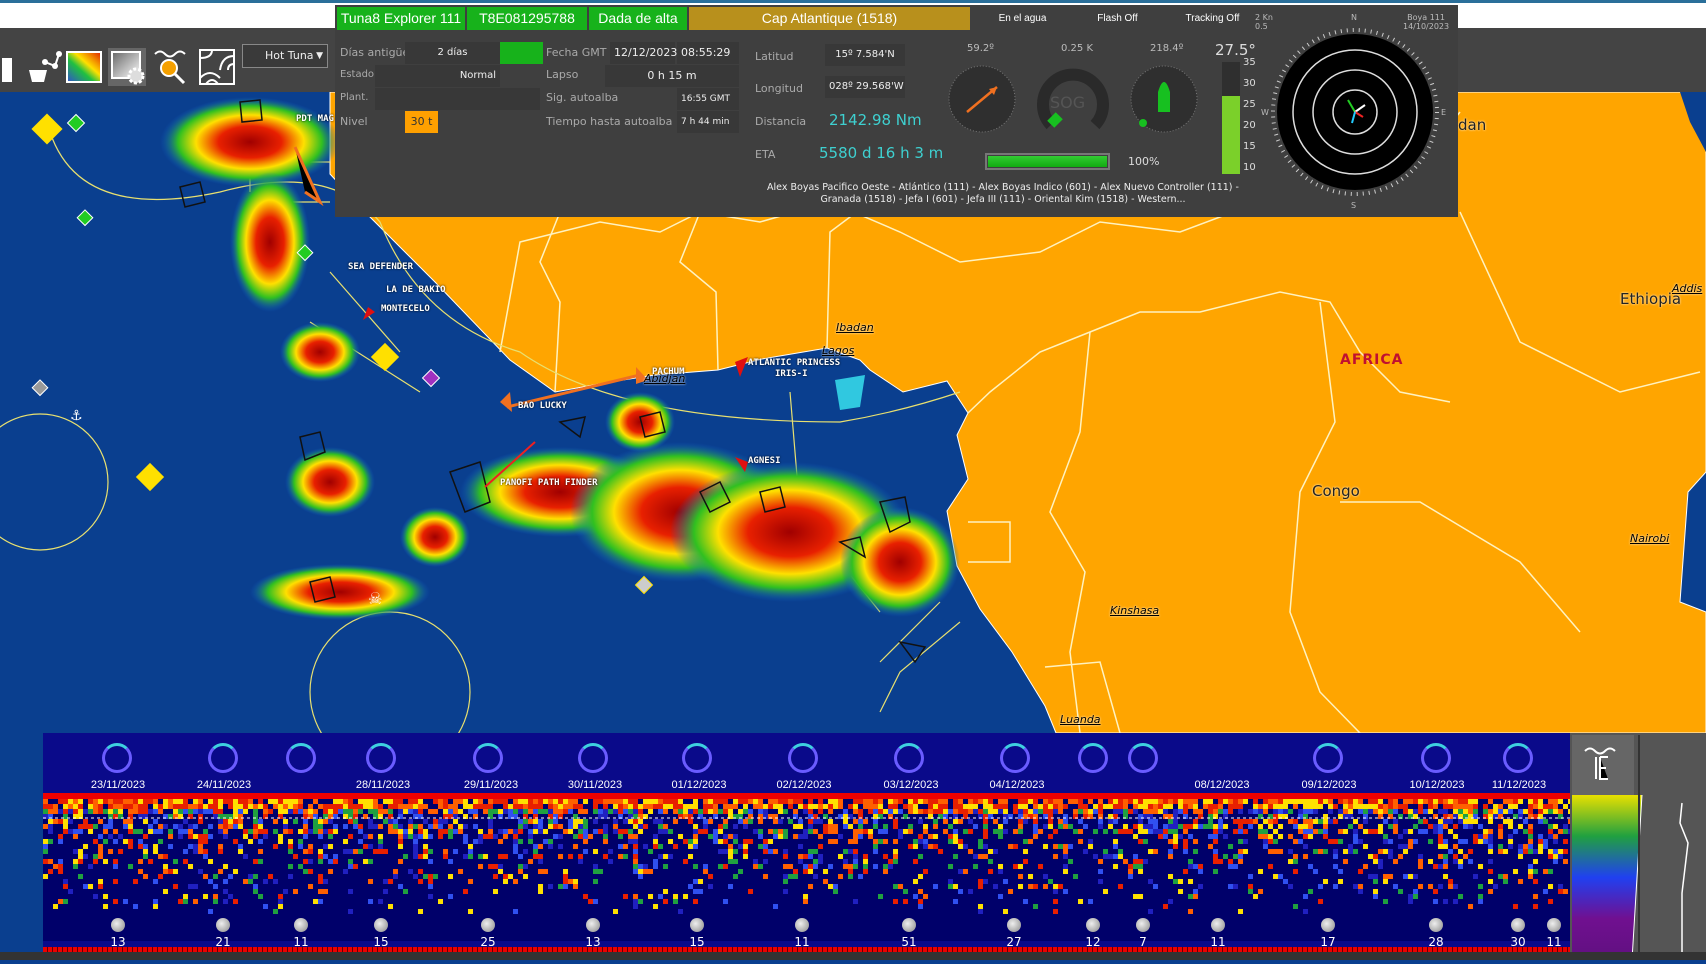  Describe the element at coordinates (1638, 847) in the screenshot. I see `color-legend` at that location.